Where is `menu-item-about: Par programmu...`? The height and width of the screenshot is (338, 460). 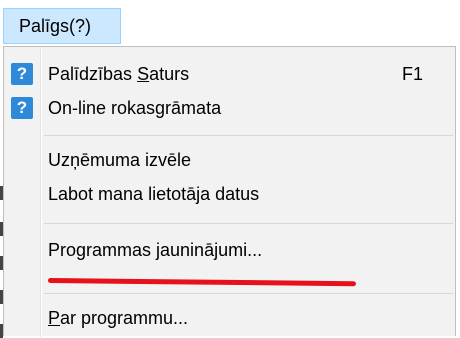 menu-item-about: Par programmu... is located at coordinates (229, 318).